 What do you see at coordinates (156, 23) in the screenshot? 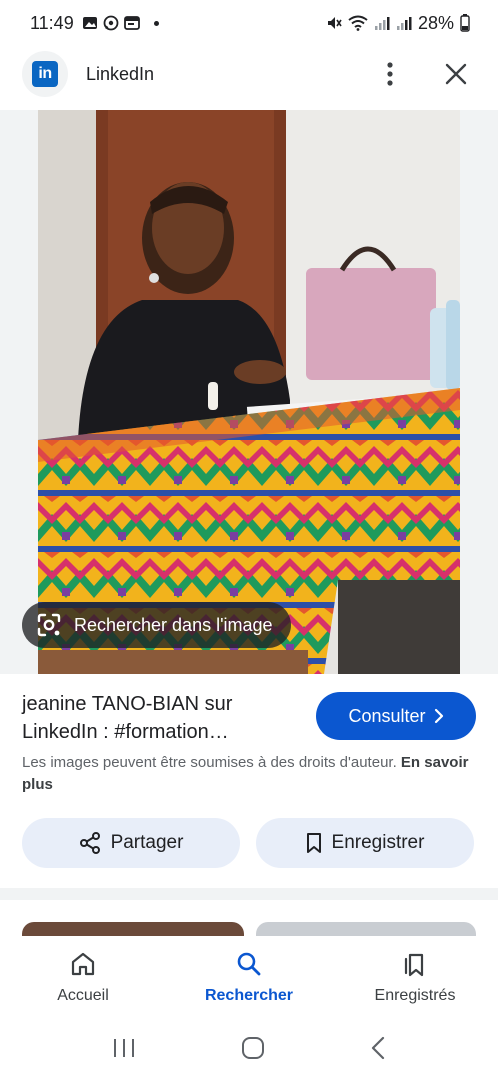
I see `notification-dot` at bounding box center [156, 23].